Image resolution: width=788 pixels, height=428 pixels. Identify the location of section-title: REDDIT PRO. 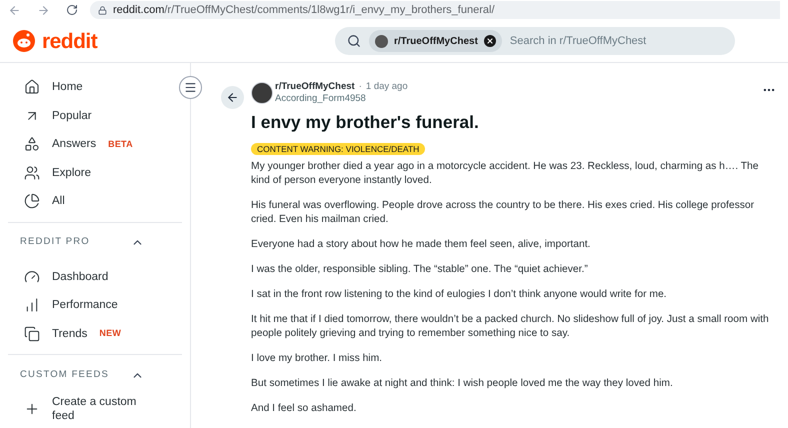
(55, 242).